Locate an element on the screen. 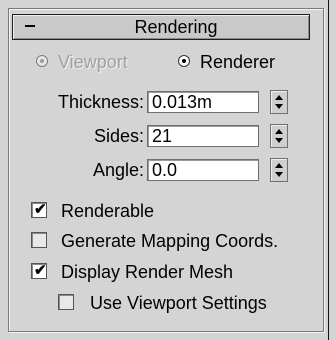  thickness-label: Thickness: is located at coordinates (100, 102).